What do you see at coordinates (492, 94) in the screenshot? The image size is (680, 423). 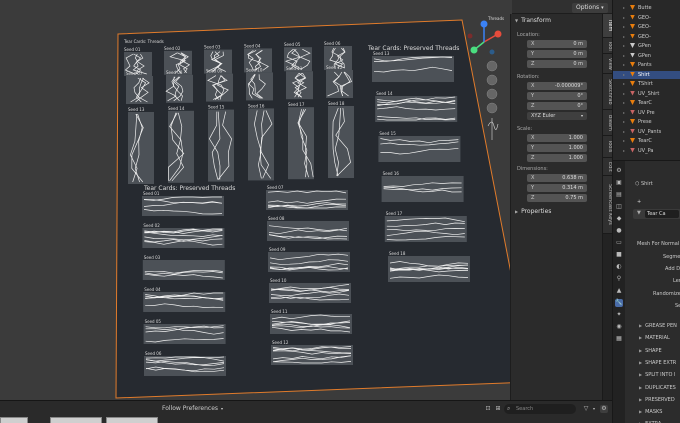 I see `camera-icon` at bounding box center [492, 94].